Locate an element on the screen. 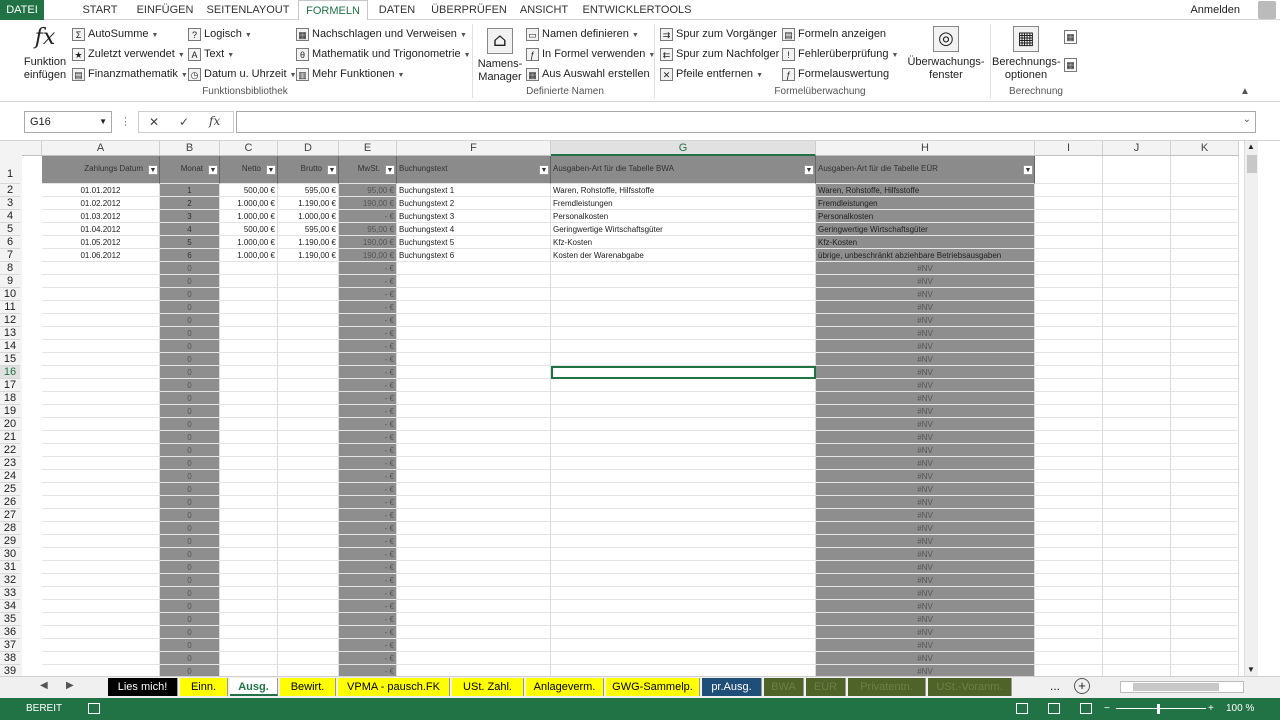 Image resolution: width=1280 pixels, height=720 pixels. row-header: 23 is located at coordinates (10, 463).